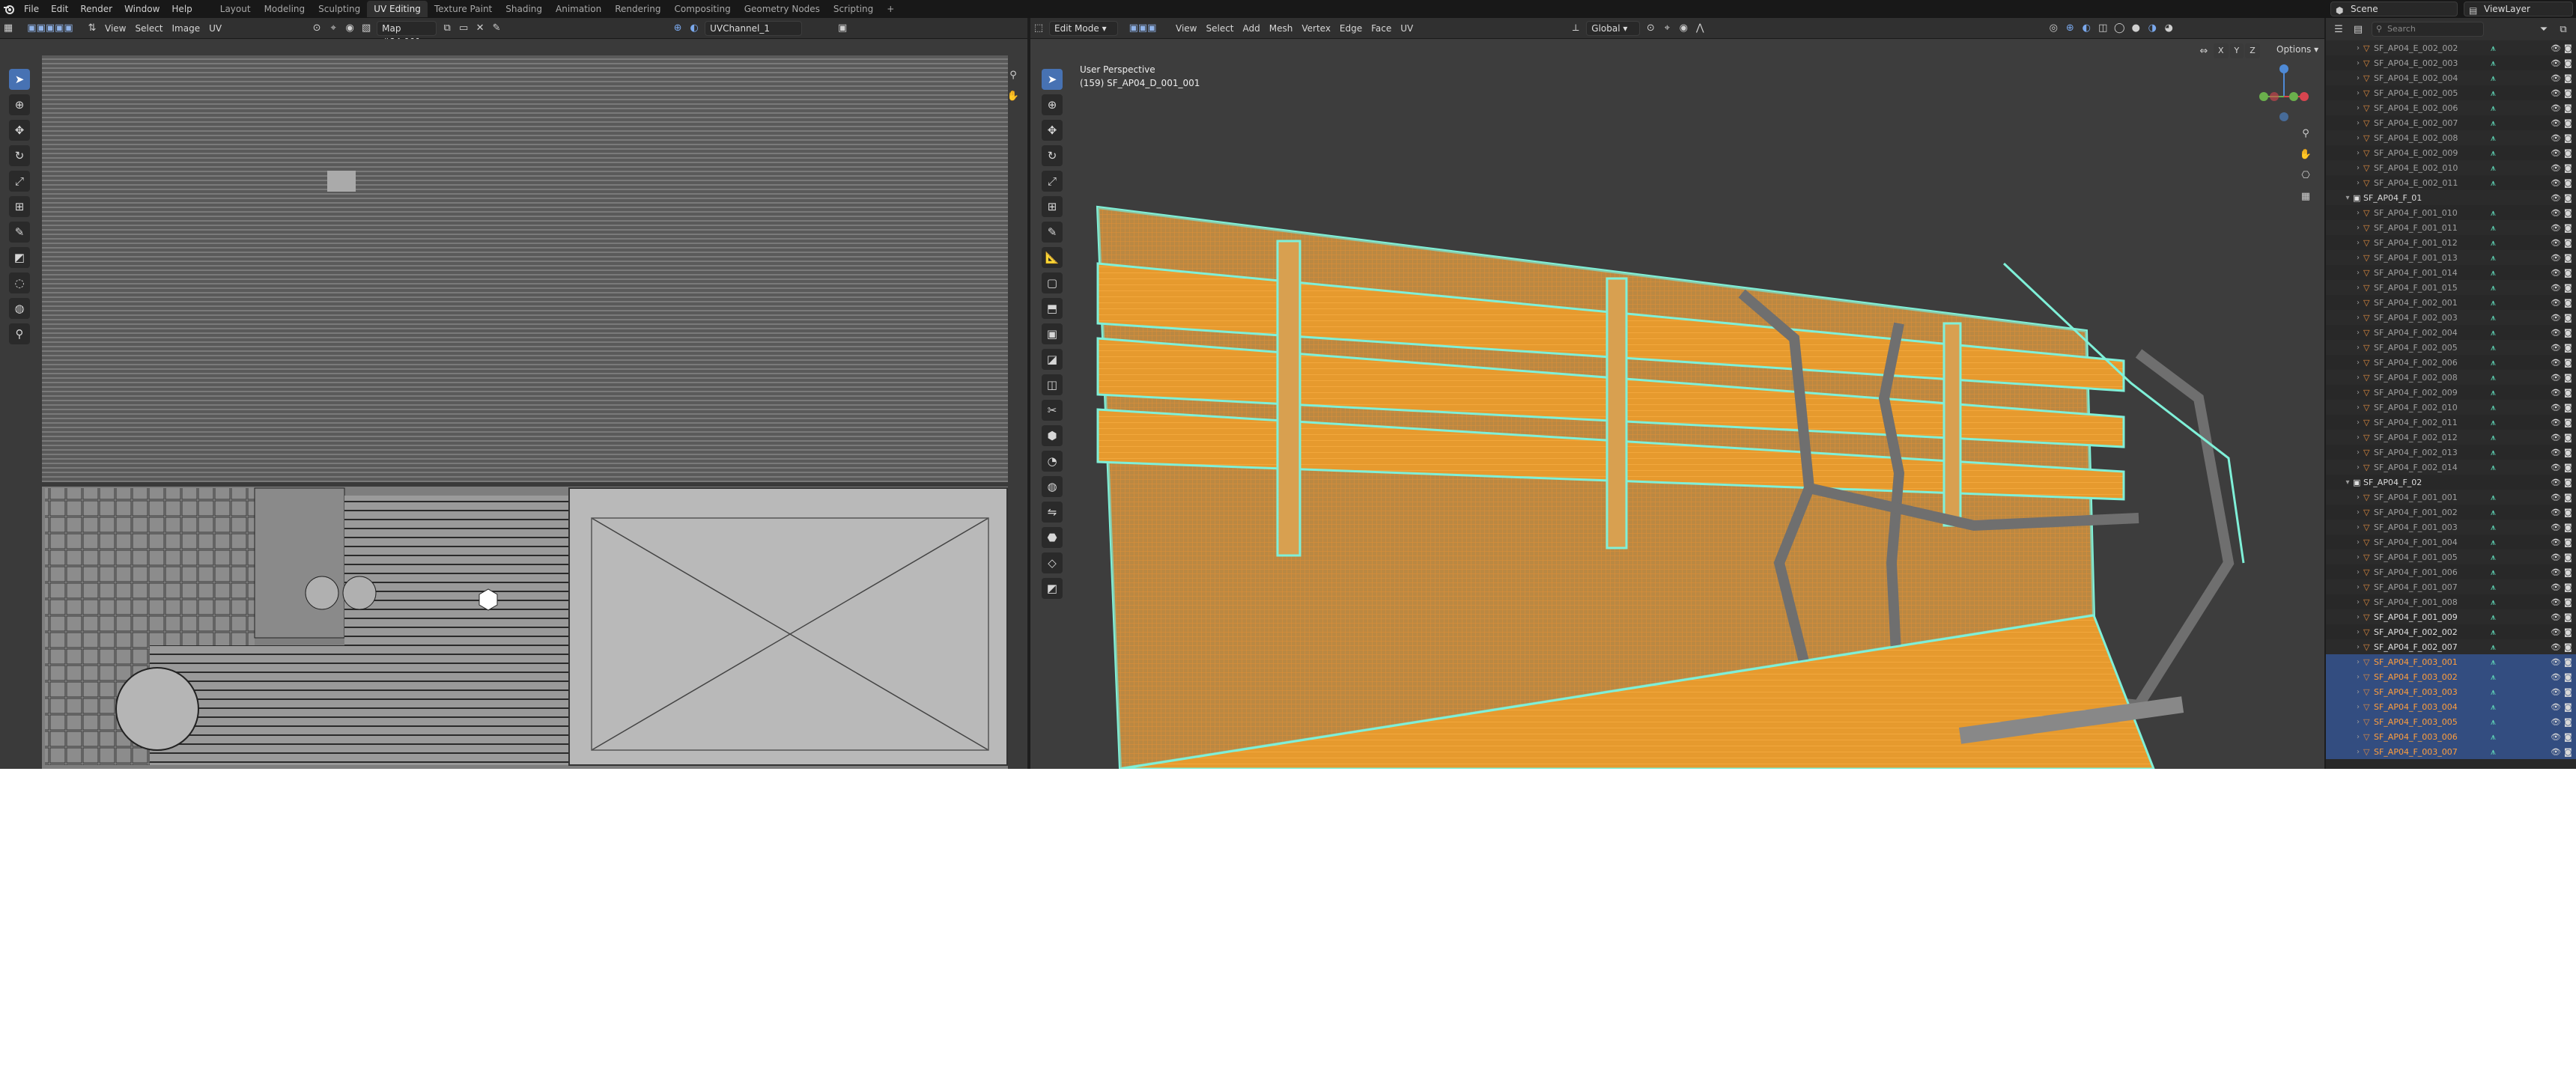 The height and width of the screenshot is (1078, 2576). I want to click on menu-help: Help, so click(181, 9).